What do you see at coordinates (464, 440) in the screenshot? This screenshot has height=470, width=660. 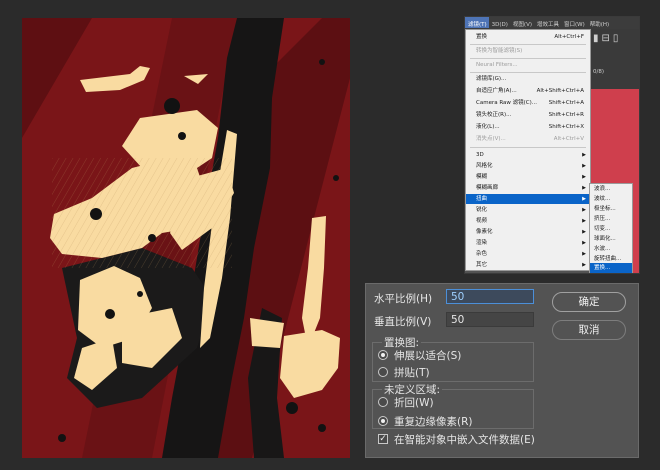 I see `embed-label: 在智能对象中嵌入文件数据(E)` at bounding box center [464, 440].